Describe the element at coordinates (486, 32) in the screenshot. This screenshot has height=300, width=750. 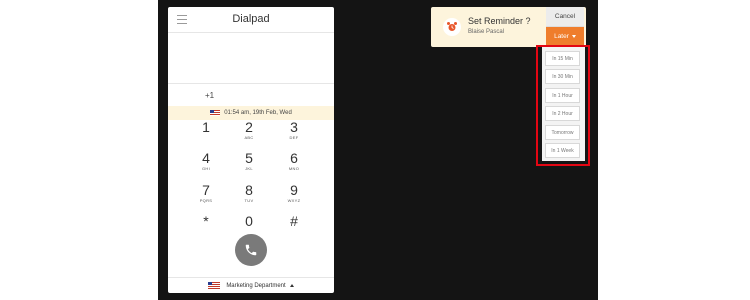
I see `reminder-contact: Blaise Pascal` at that location.